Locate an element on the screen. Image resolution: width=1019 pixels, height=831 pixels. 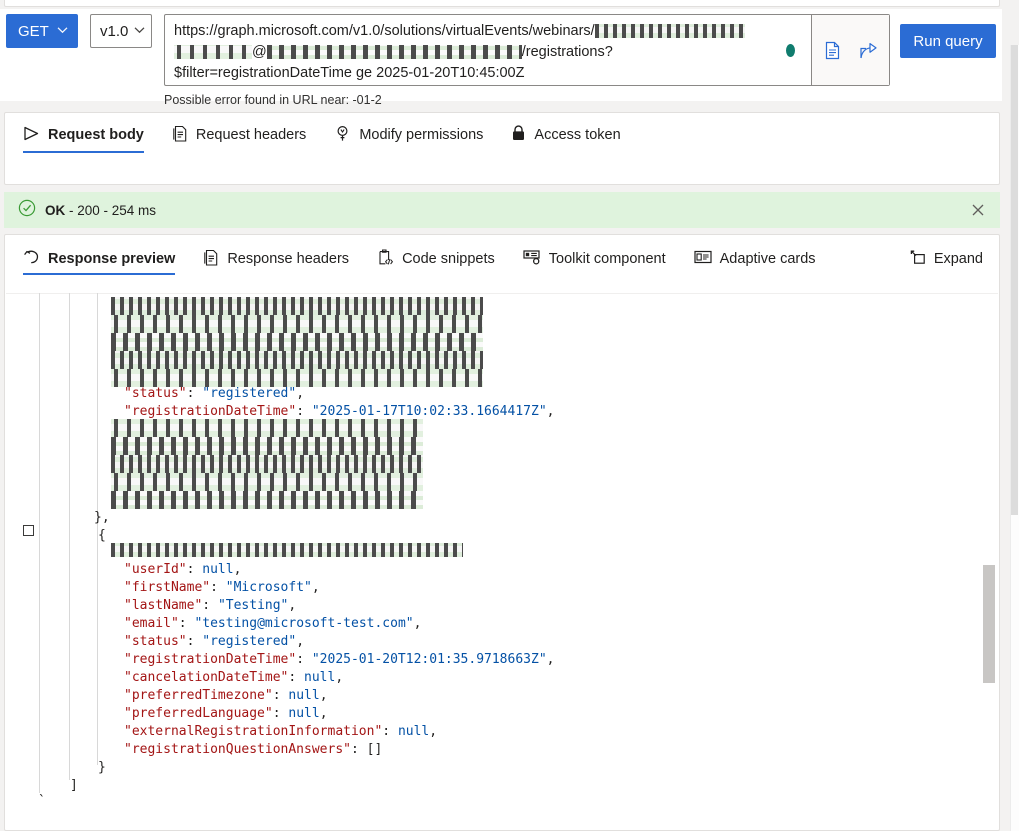
tab-label: Response headers is located at coordinates (288, 259).